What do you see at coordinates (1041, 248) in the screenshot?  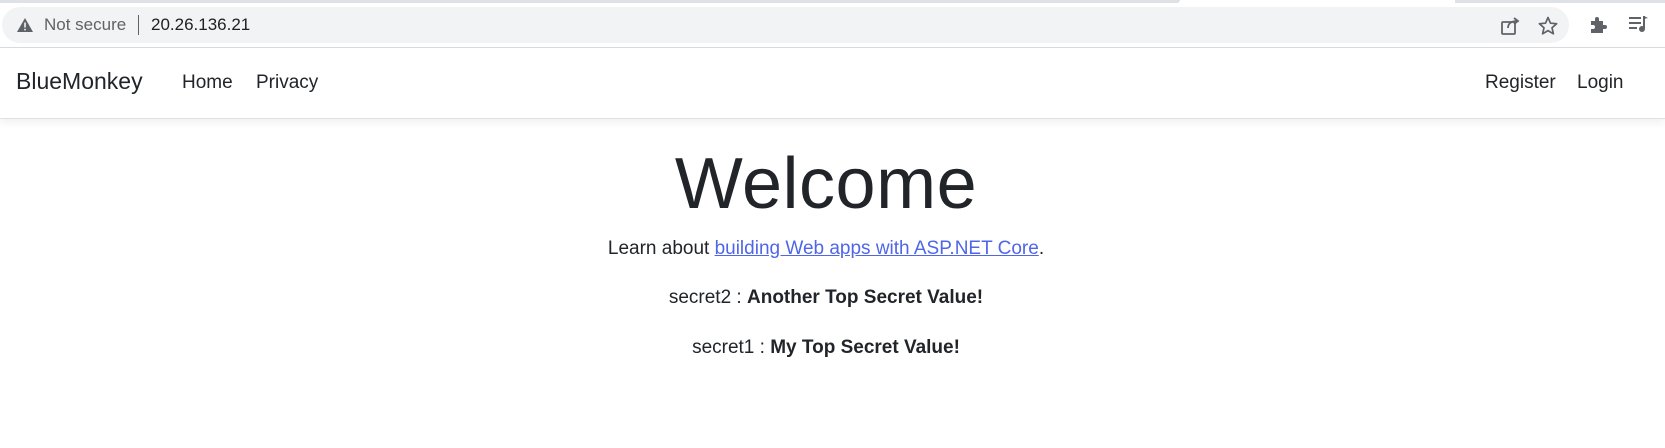 I see `learn-suffix: .` at bounding box center [1041, 248].